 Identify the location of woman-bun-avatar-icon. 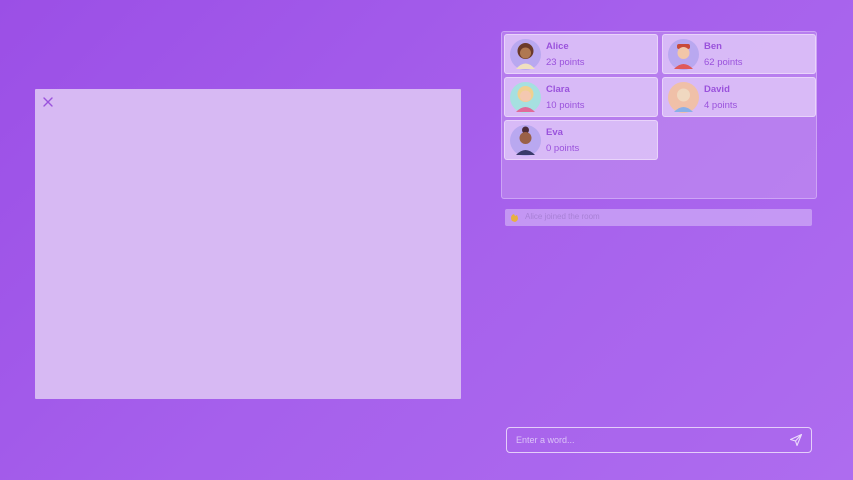
(525, 140).